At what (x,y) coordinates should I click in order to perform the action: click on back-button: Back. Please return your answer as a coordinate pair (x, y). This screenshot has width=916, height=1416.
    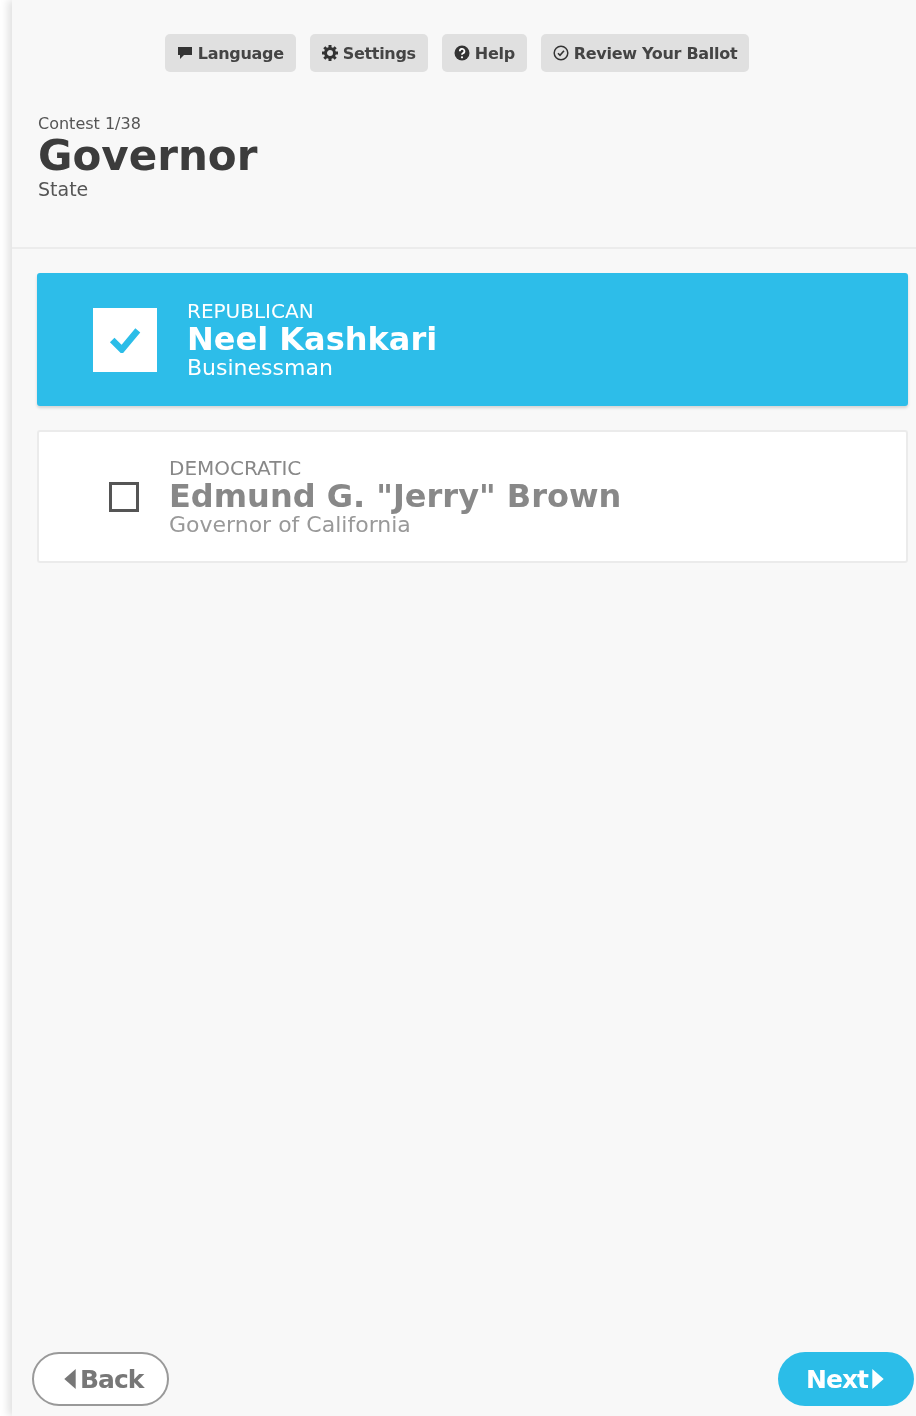
    Looking at the image, I should click on (101, 1379).